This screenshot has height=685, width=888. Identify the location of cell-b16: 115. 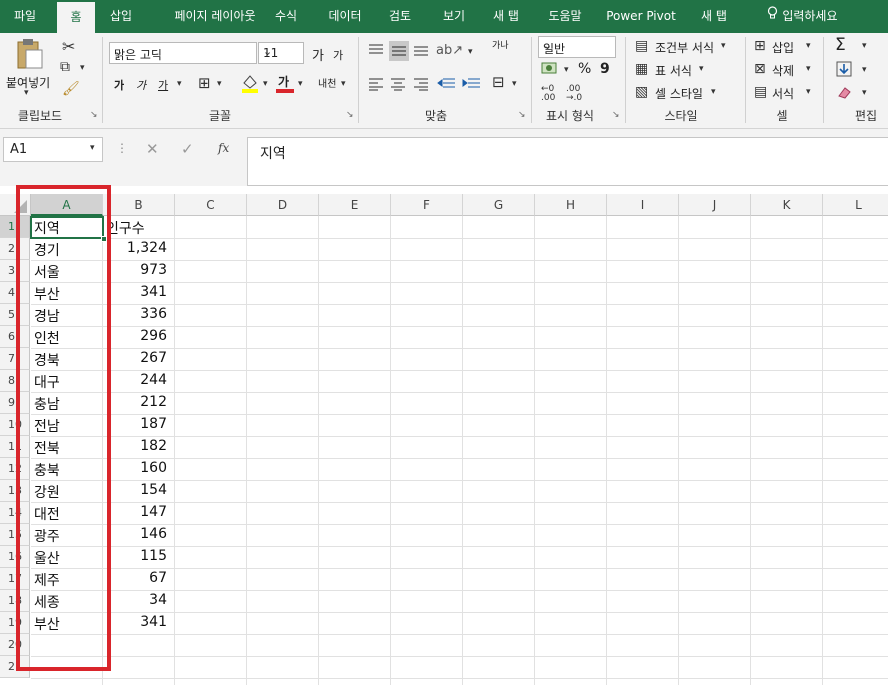
(135, 559).